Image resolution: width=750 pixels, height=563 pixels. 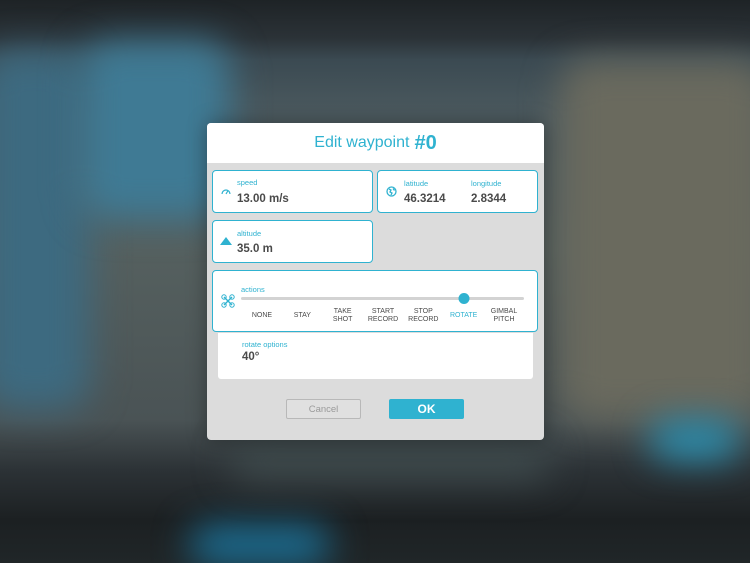 What do you see at coordinates (391, 191) in the screenshot?
I see `globe-icon` at bounding box center [391, 191].